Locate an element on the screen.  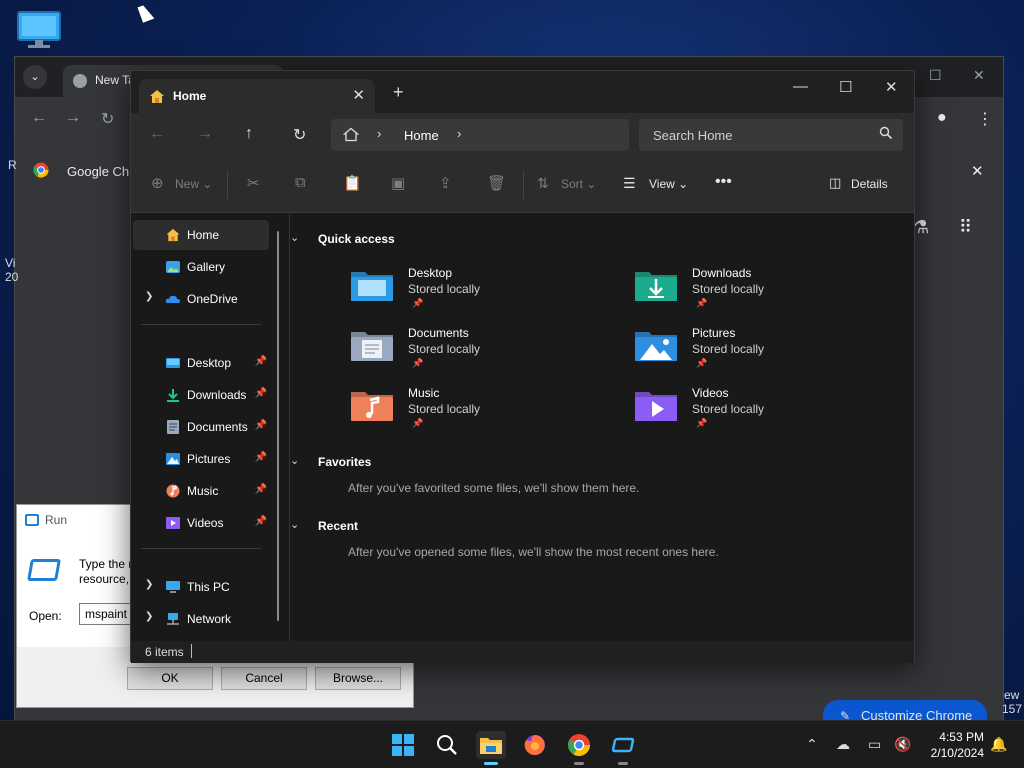
section-recent: ⌄ Recent is located at coordinates (324, 526).